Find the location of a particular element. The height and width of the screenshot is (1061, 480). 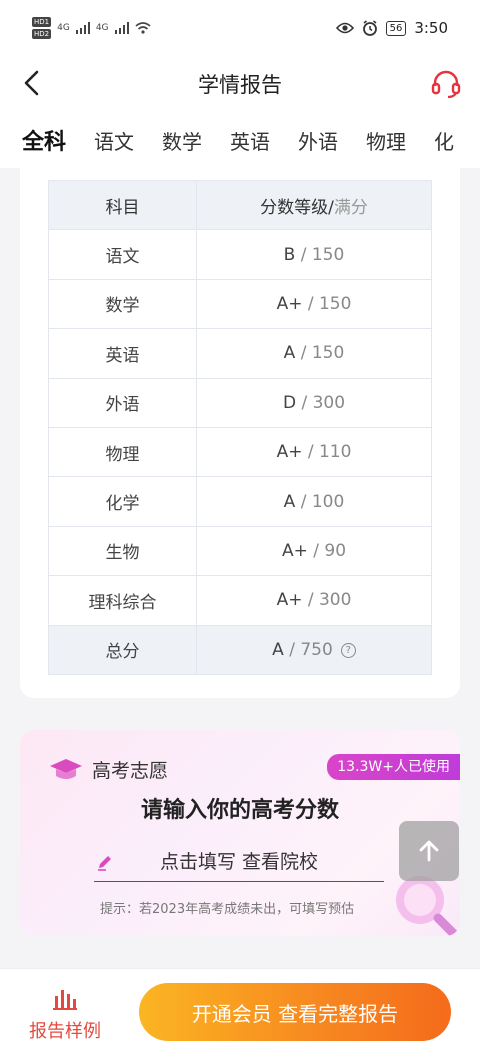

table-row: 外语 D / 300 is located at coordinates (240, 402).